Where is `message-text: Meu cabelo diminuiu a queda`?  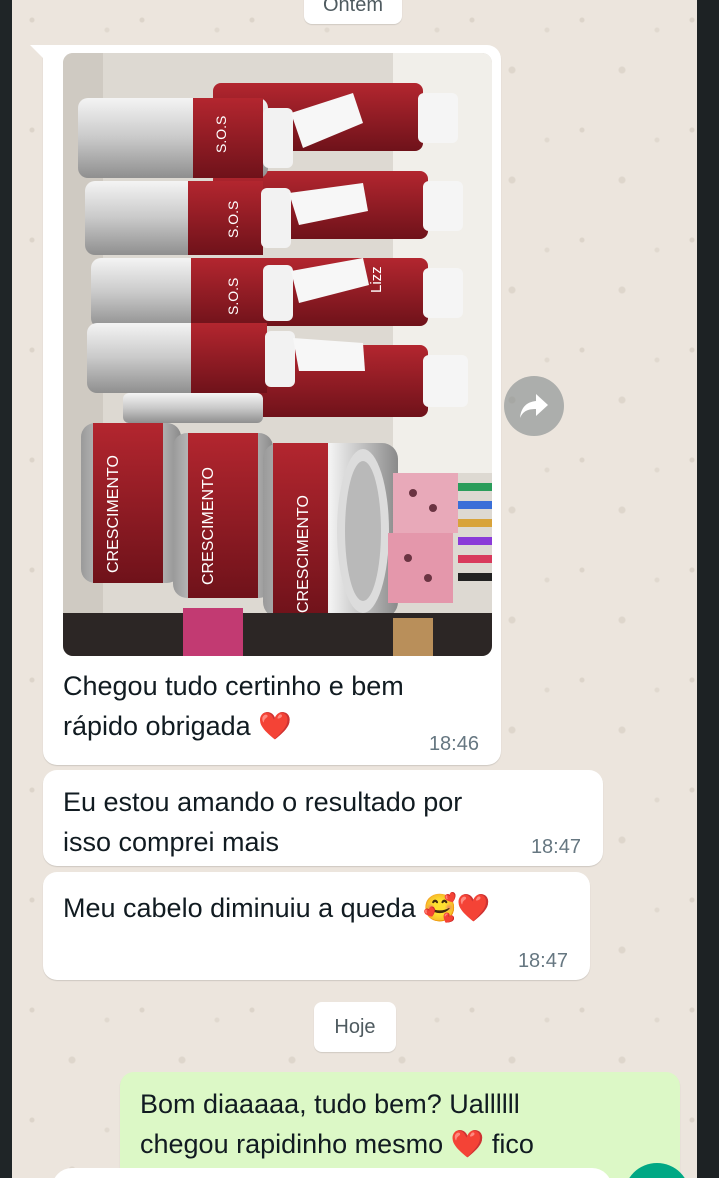
message-text: Meu cabelo diminuiu a queda is located at coordinates (239, 908).